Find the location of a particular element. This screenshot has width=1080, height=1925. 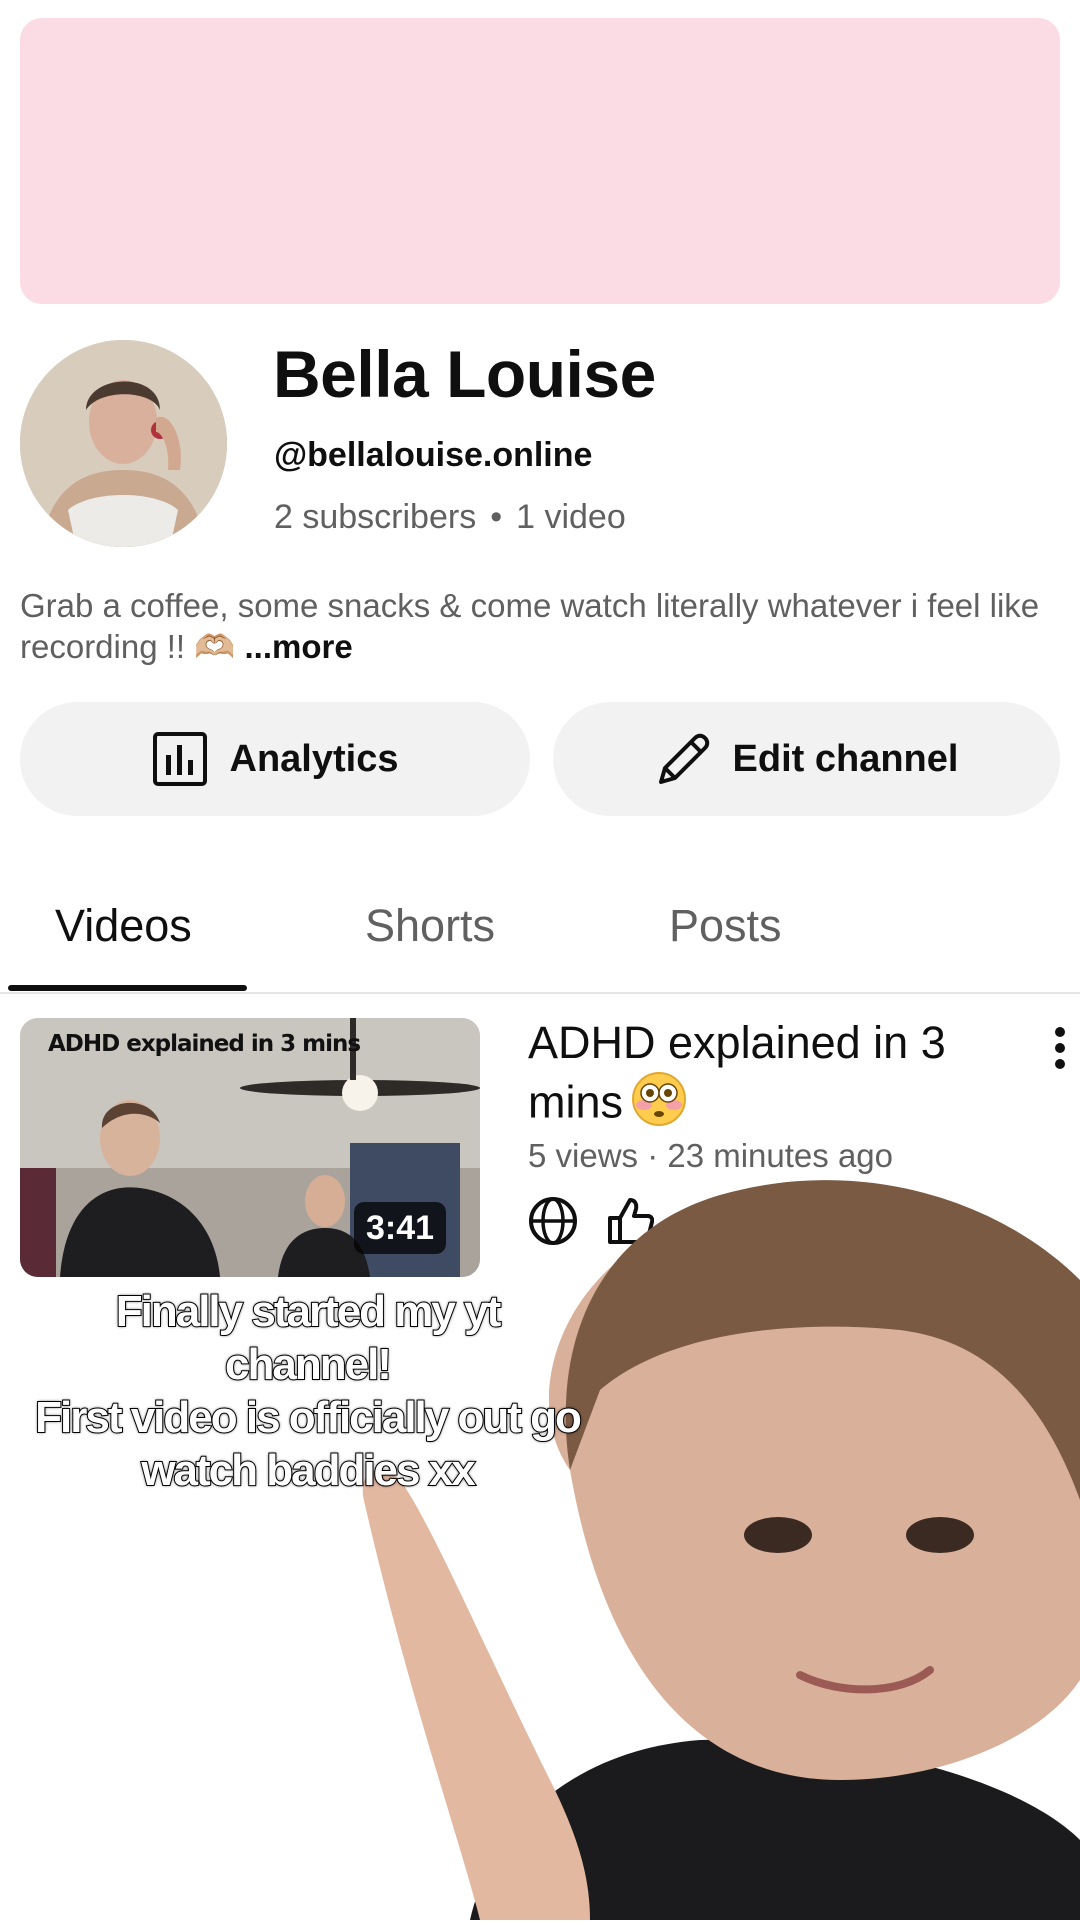

tab-posts: Posts is located at coordinates (725, 926).